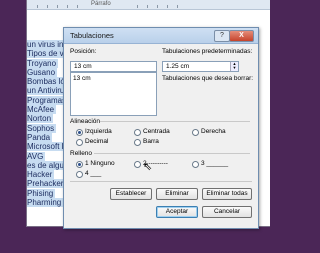 The image size is (320, 253). What do you see at coordinates (83, 66) in the screenshot?
I see `position-value: 13 cm` at bounding box center [83, 66].